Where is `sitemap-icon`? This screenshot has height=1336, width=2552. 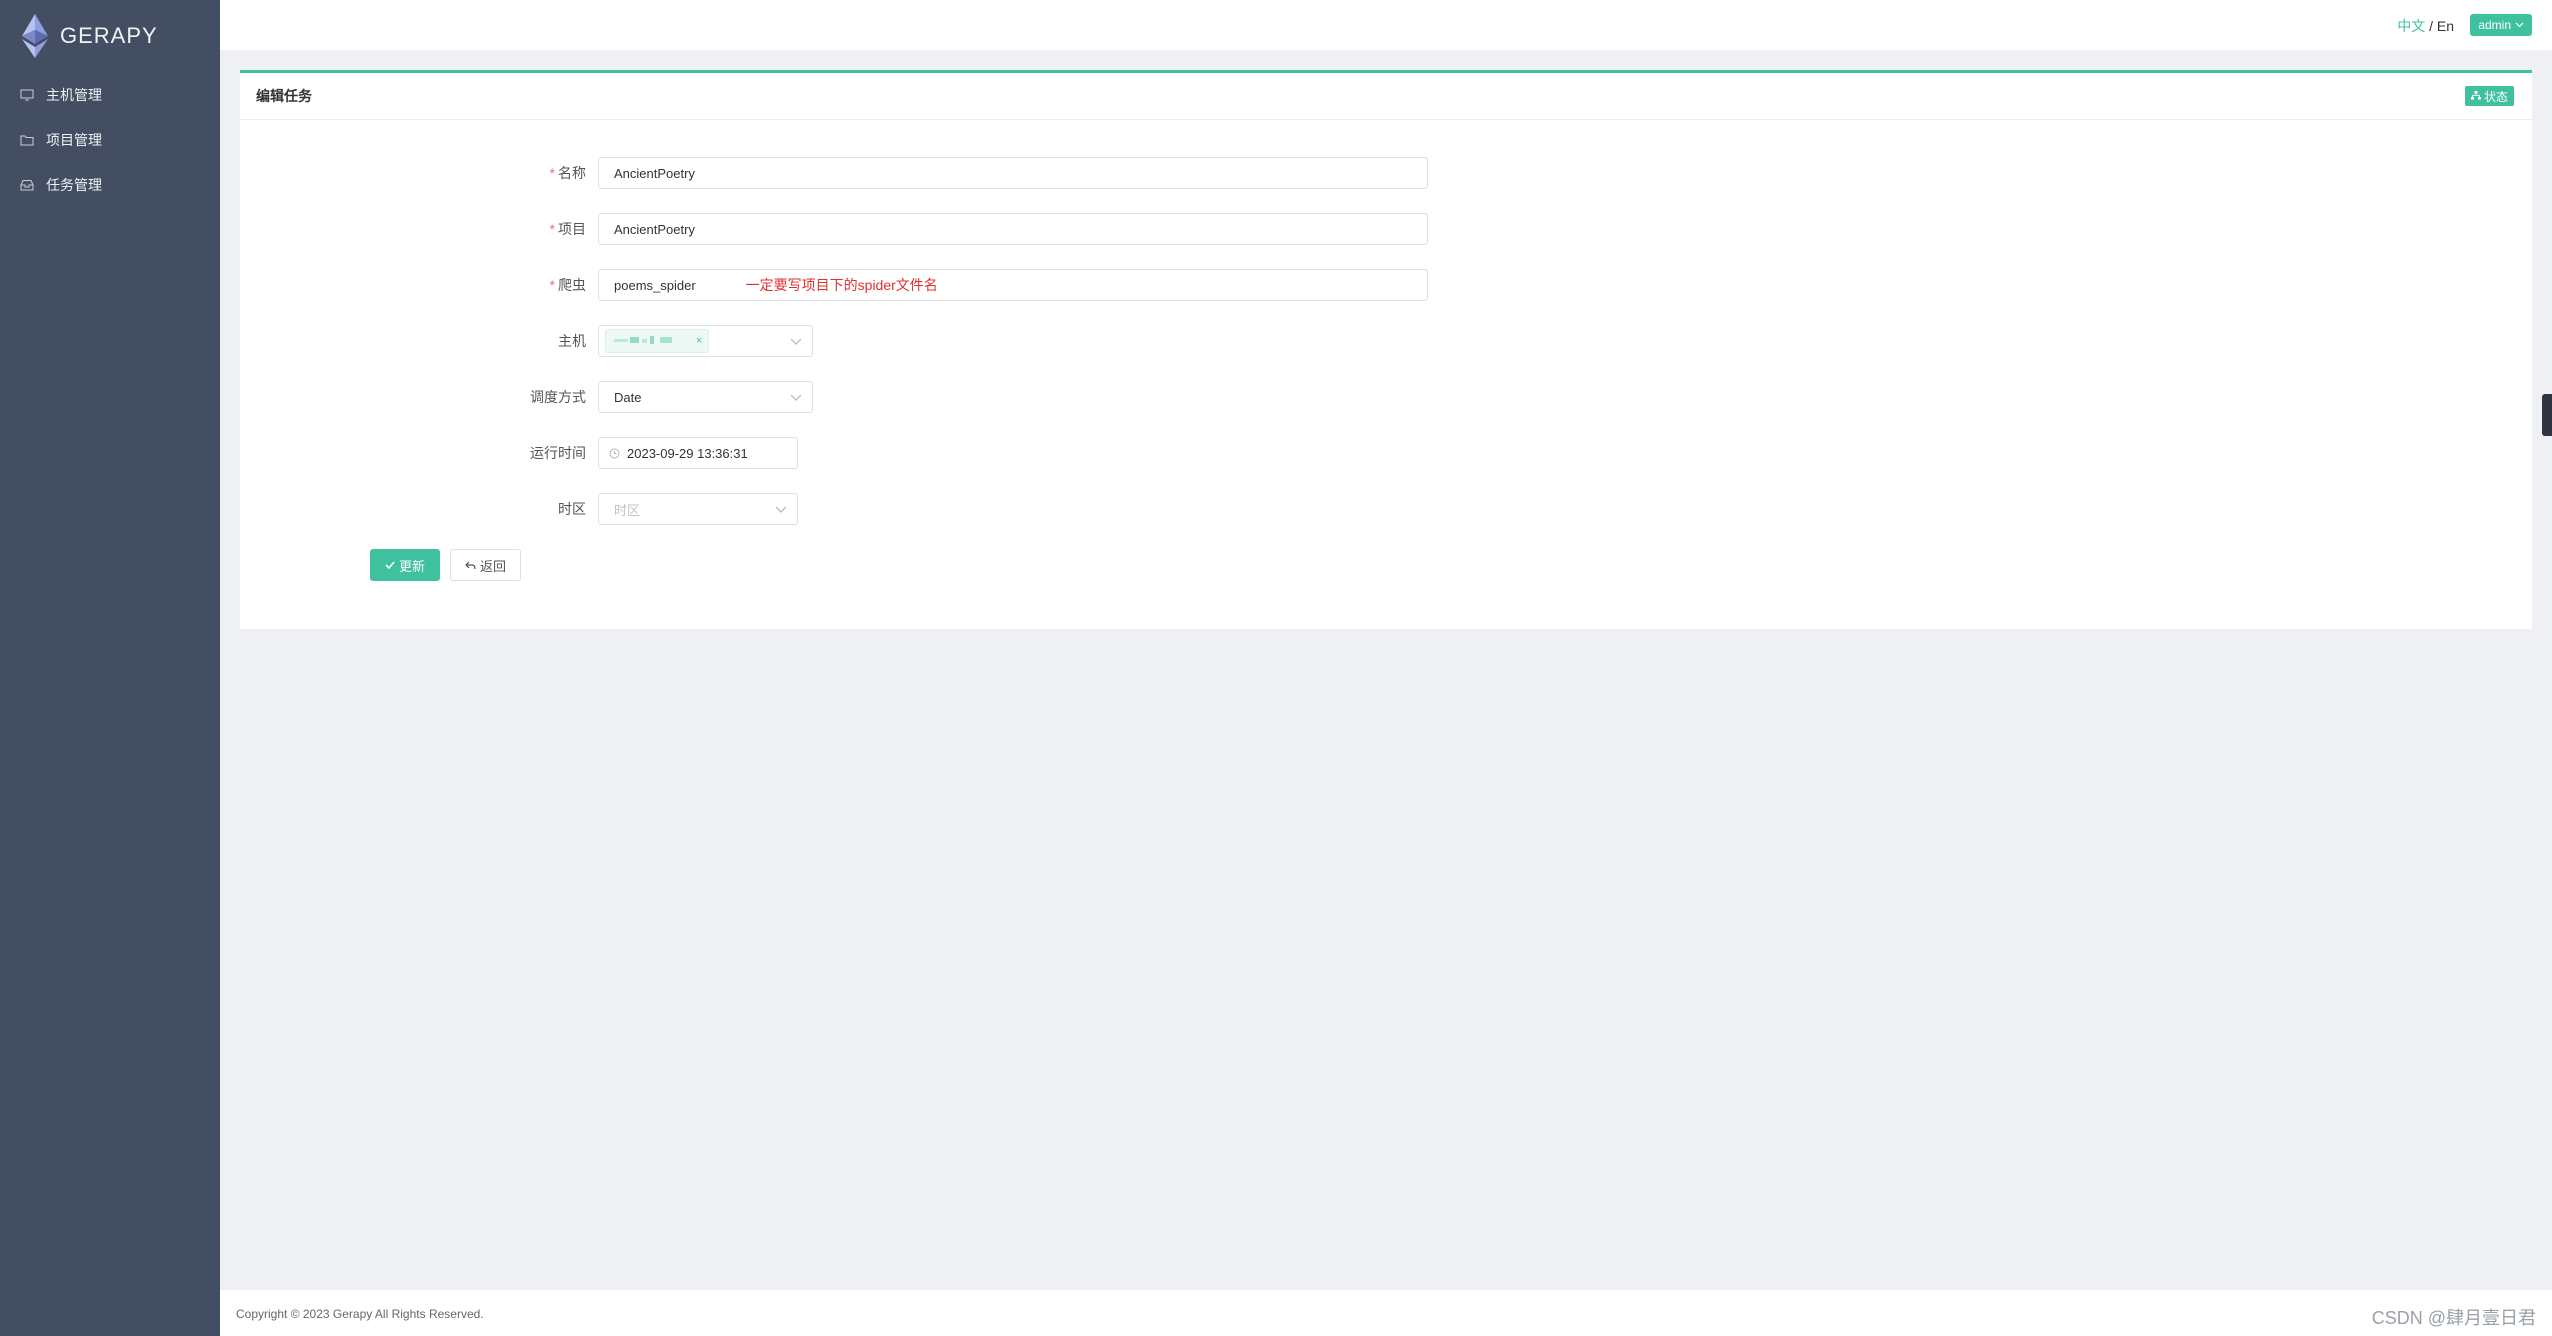
sitemap-icon is located at coordinates (2475, 96).